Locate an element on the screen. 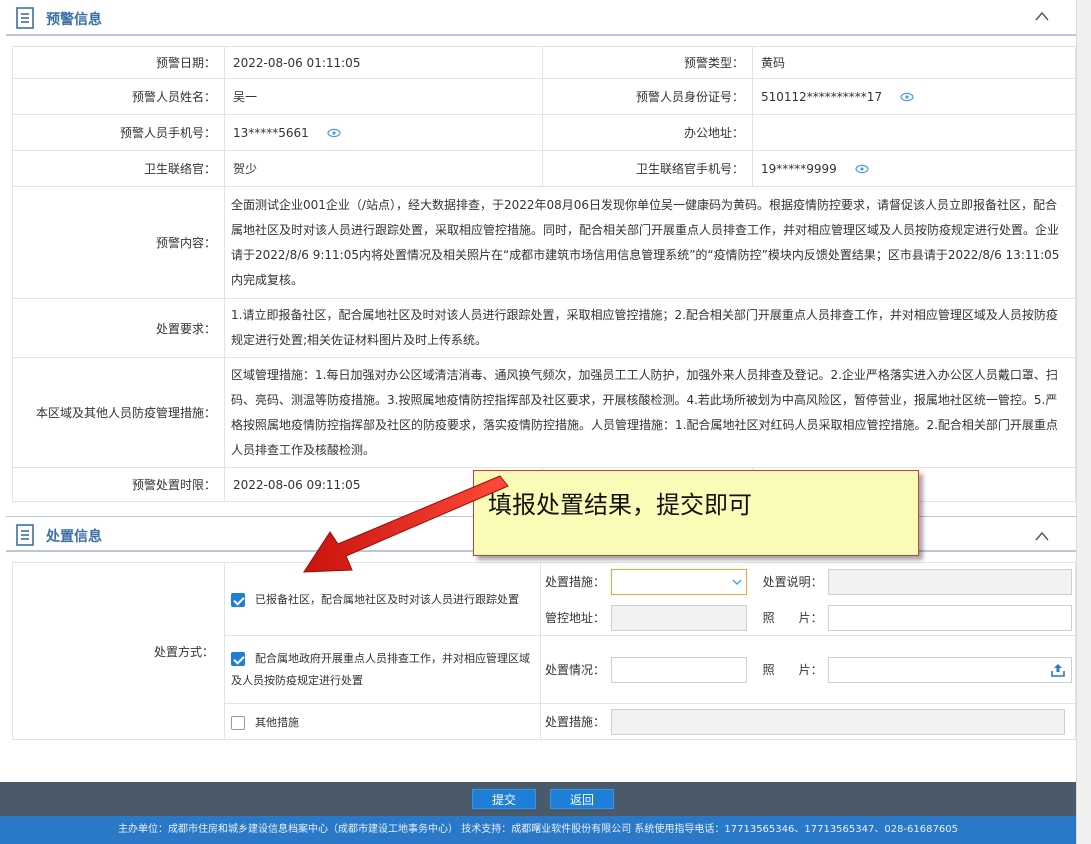  person-name-label: 预警人员姓名： is located at coordinates (118, 96).